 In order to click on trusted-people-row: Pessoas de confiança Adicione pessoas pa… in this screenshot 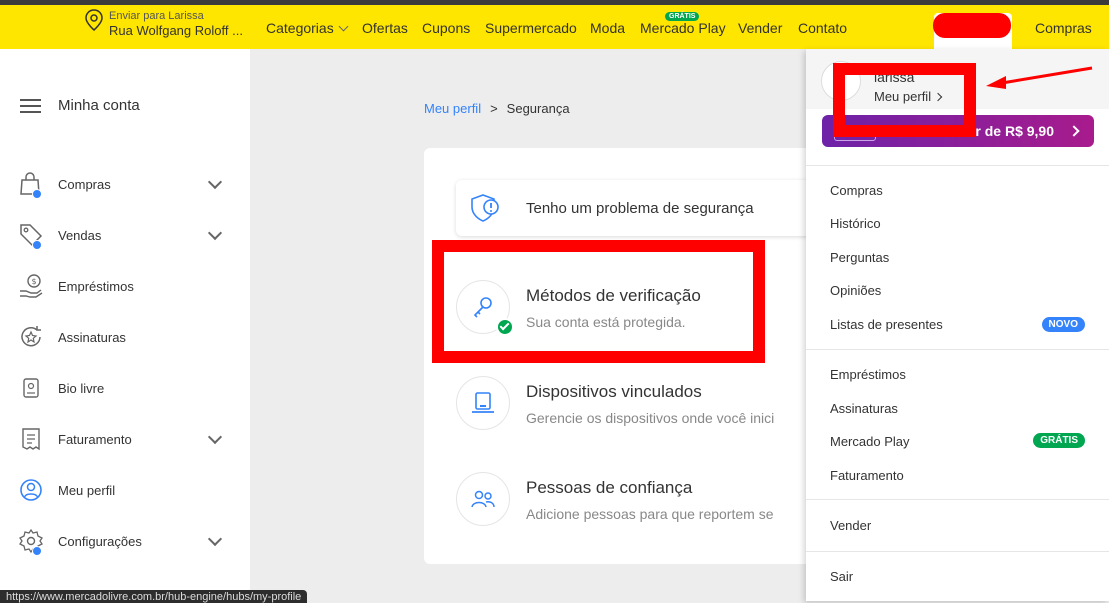, I will do `click(636, 502)`.